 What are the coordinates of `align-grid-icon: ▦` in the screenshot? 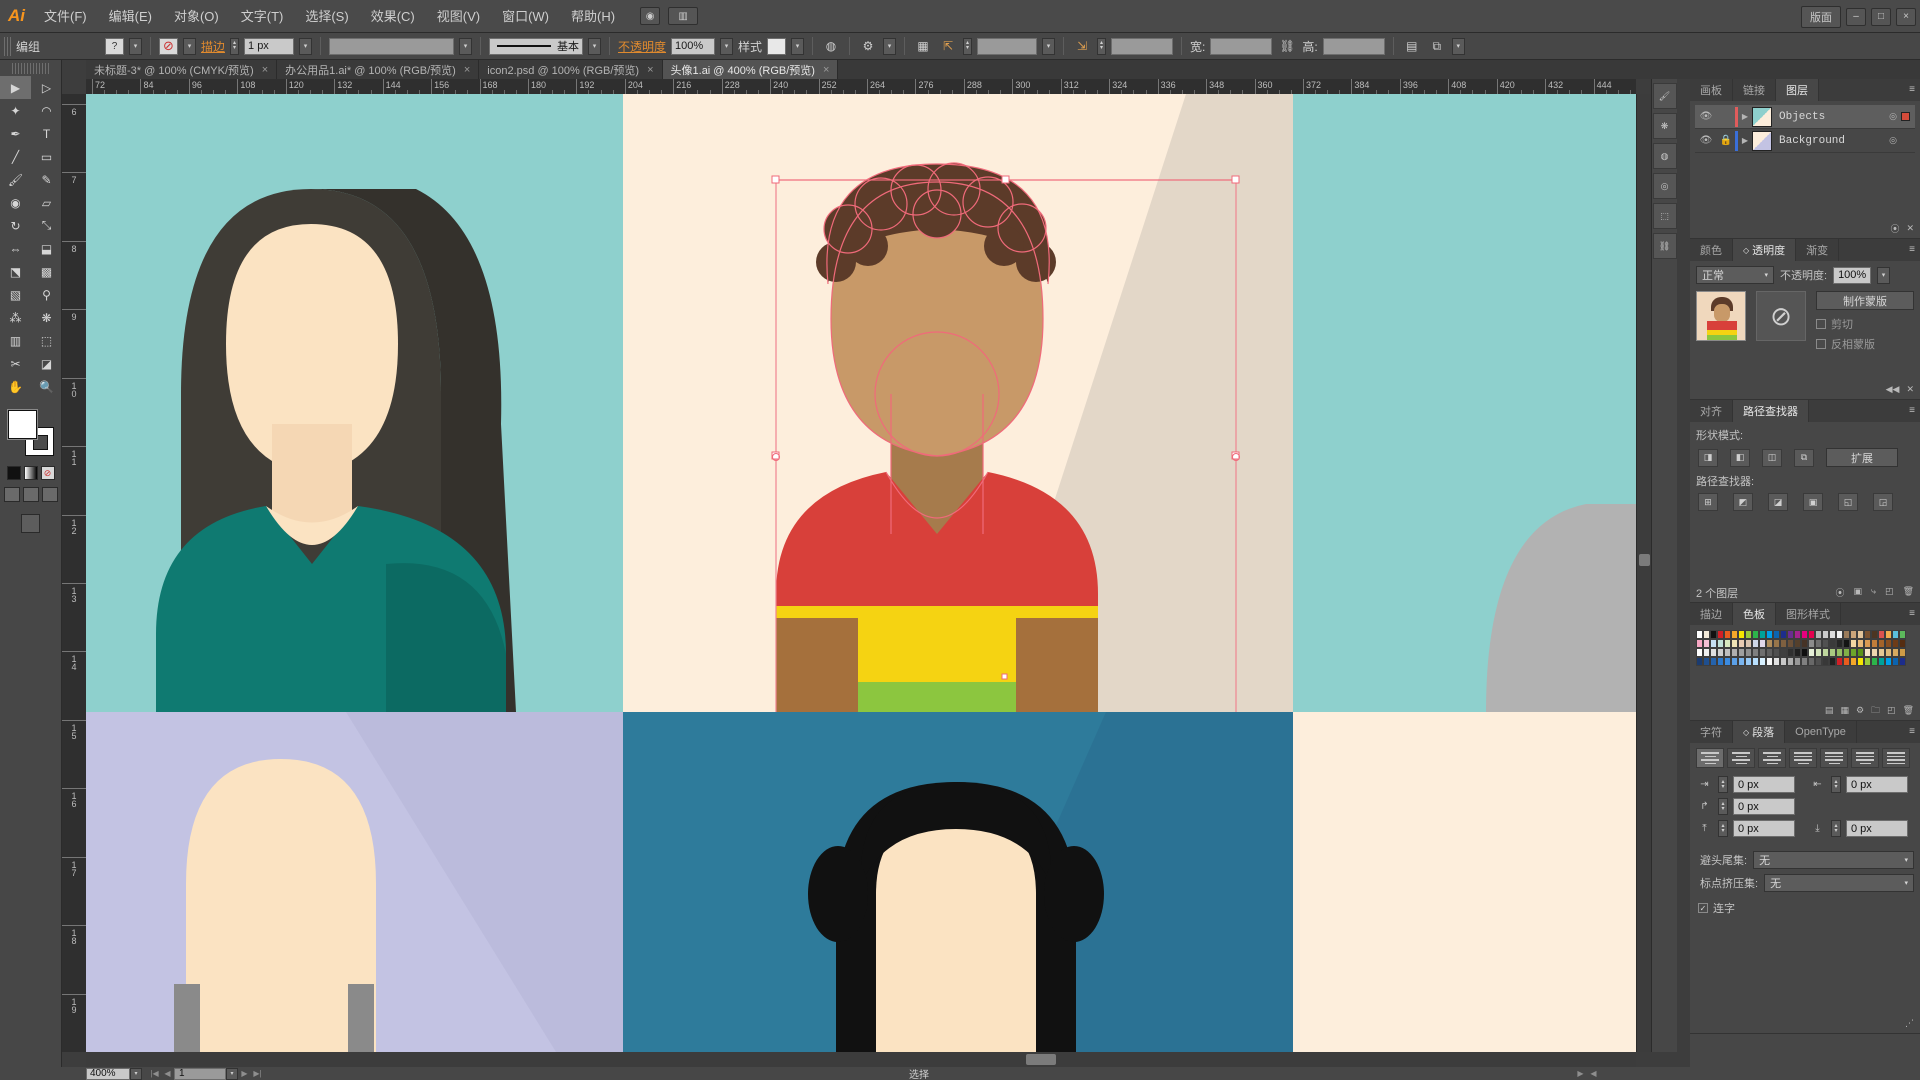 It's located at (923, 46).